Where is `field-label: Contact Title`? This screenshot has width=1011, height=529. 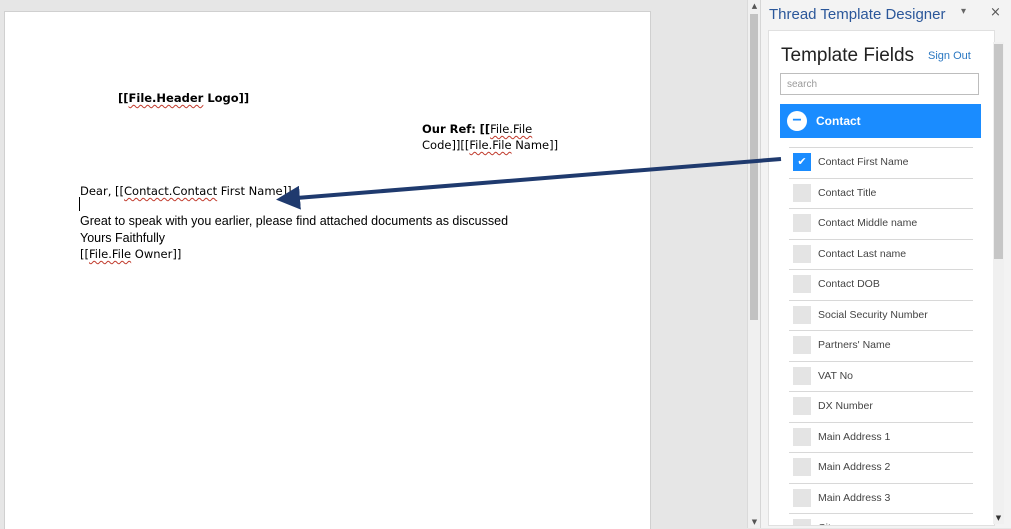
field-label: Contact Title is located at coordinates (847, 192).